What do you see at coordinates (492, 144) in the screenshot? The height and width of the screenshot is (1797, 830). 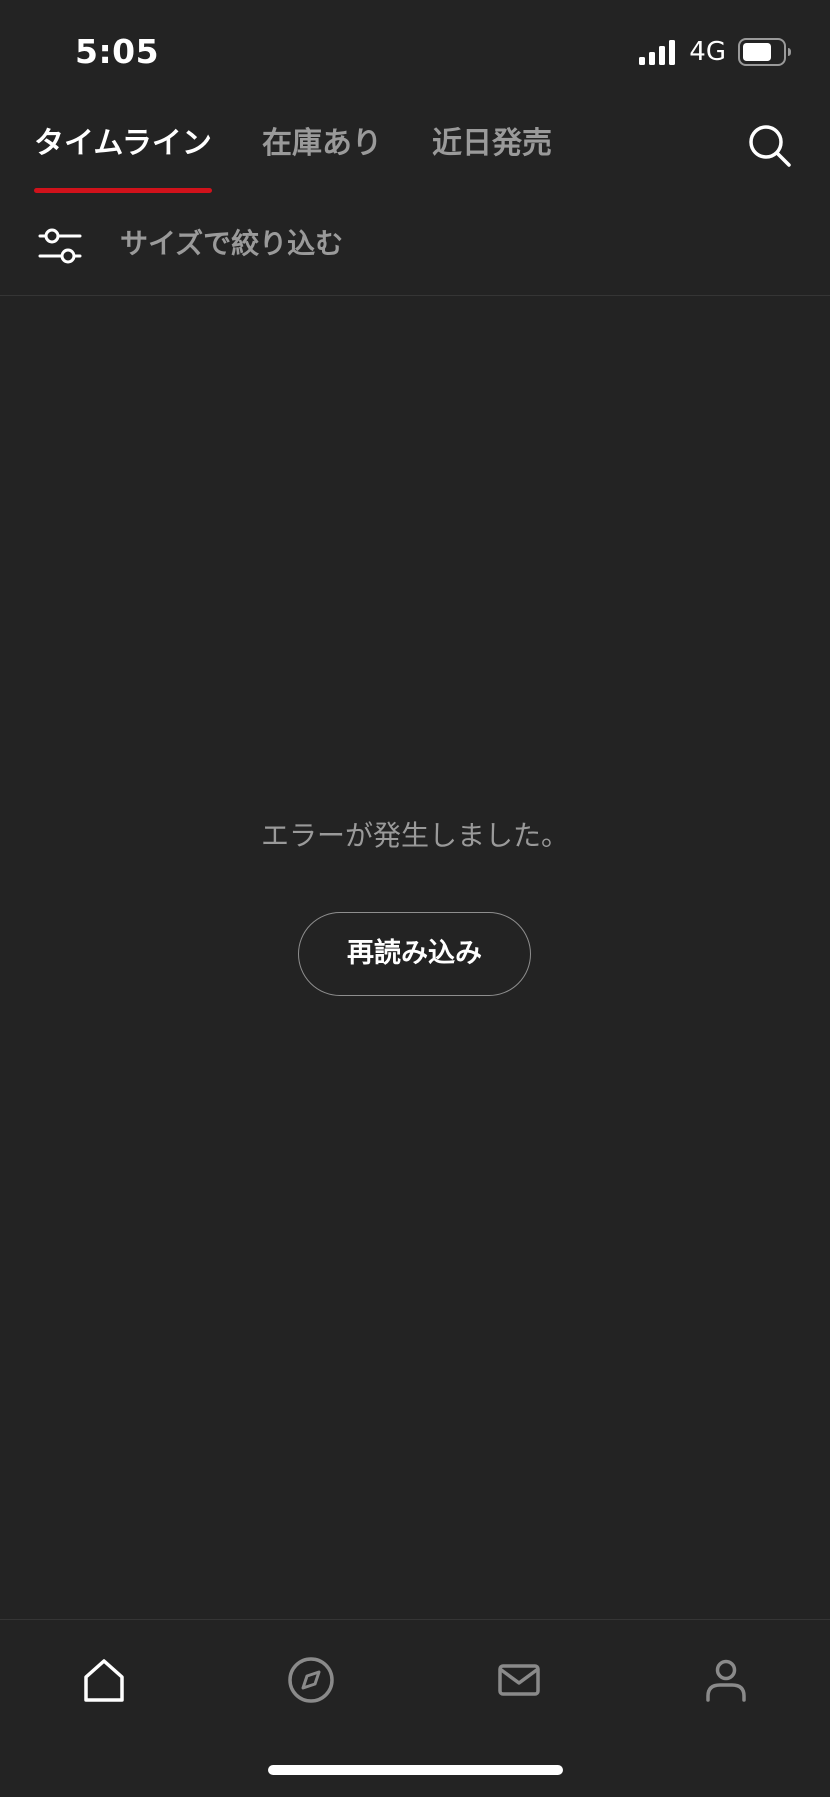 I see `tab-coming-soon: 近日発売` at bounding box center [492, 144].